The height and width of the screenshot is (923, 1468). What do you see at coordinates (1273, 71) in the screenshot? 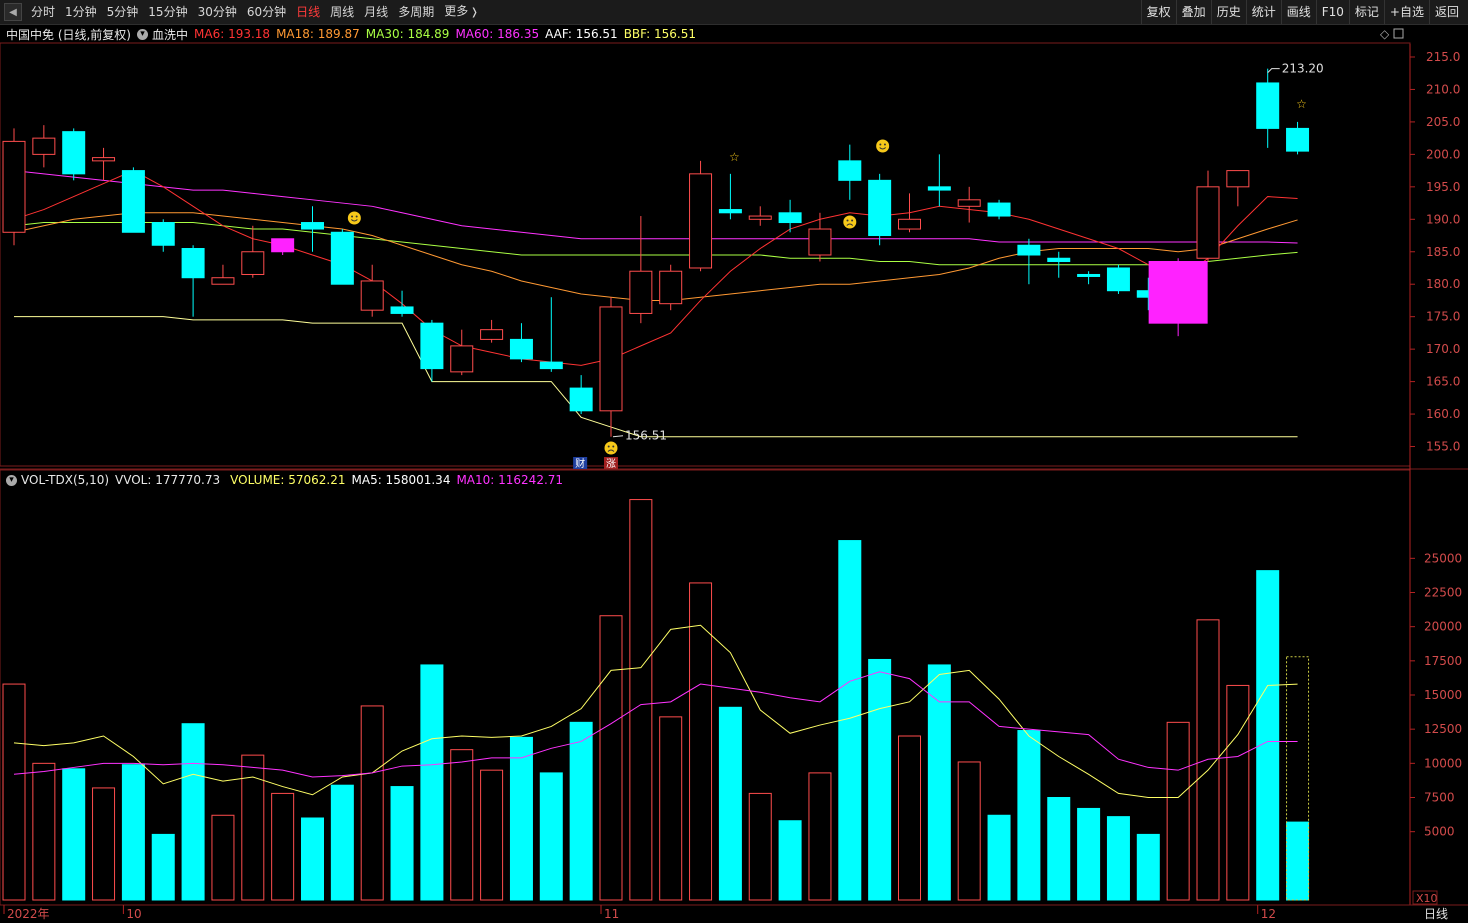
I see `high-marker` at bounding box center [1273, 71].